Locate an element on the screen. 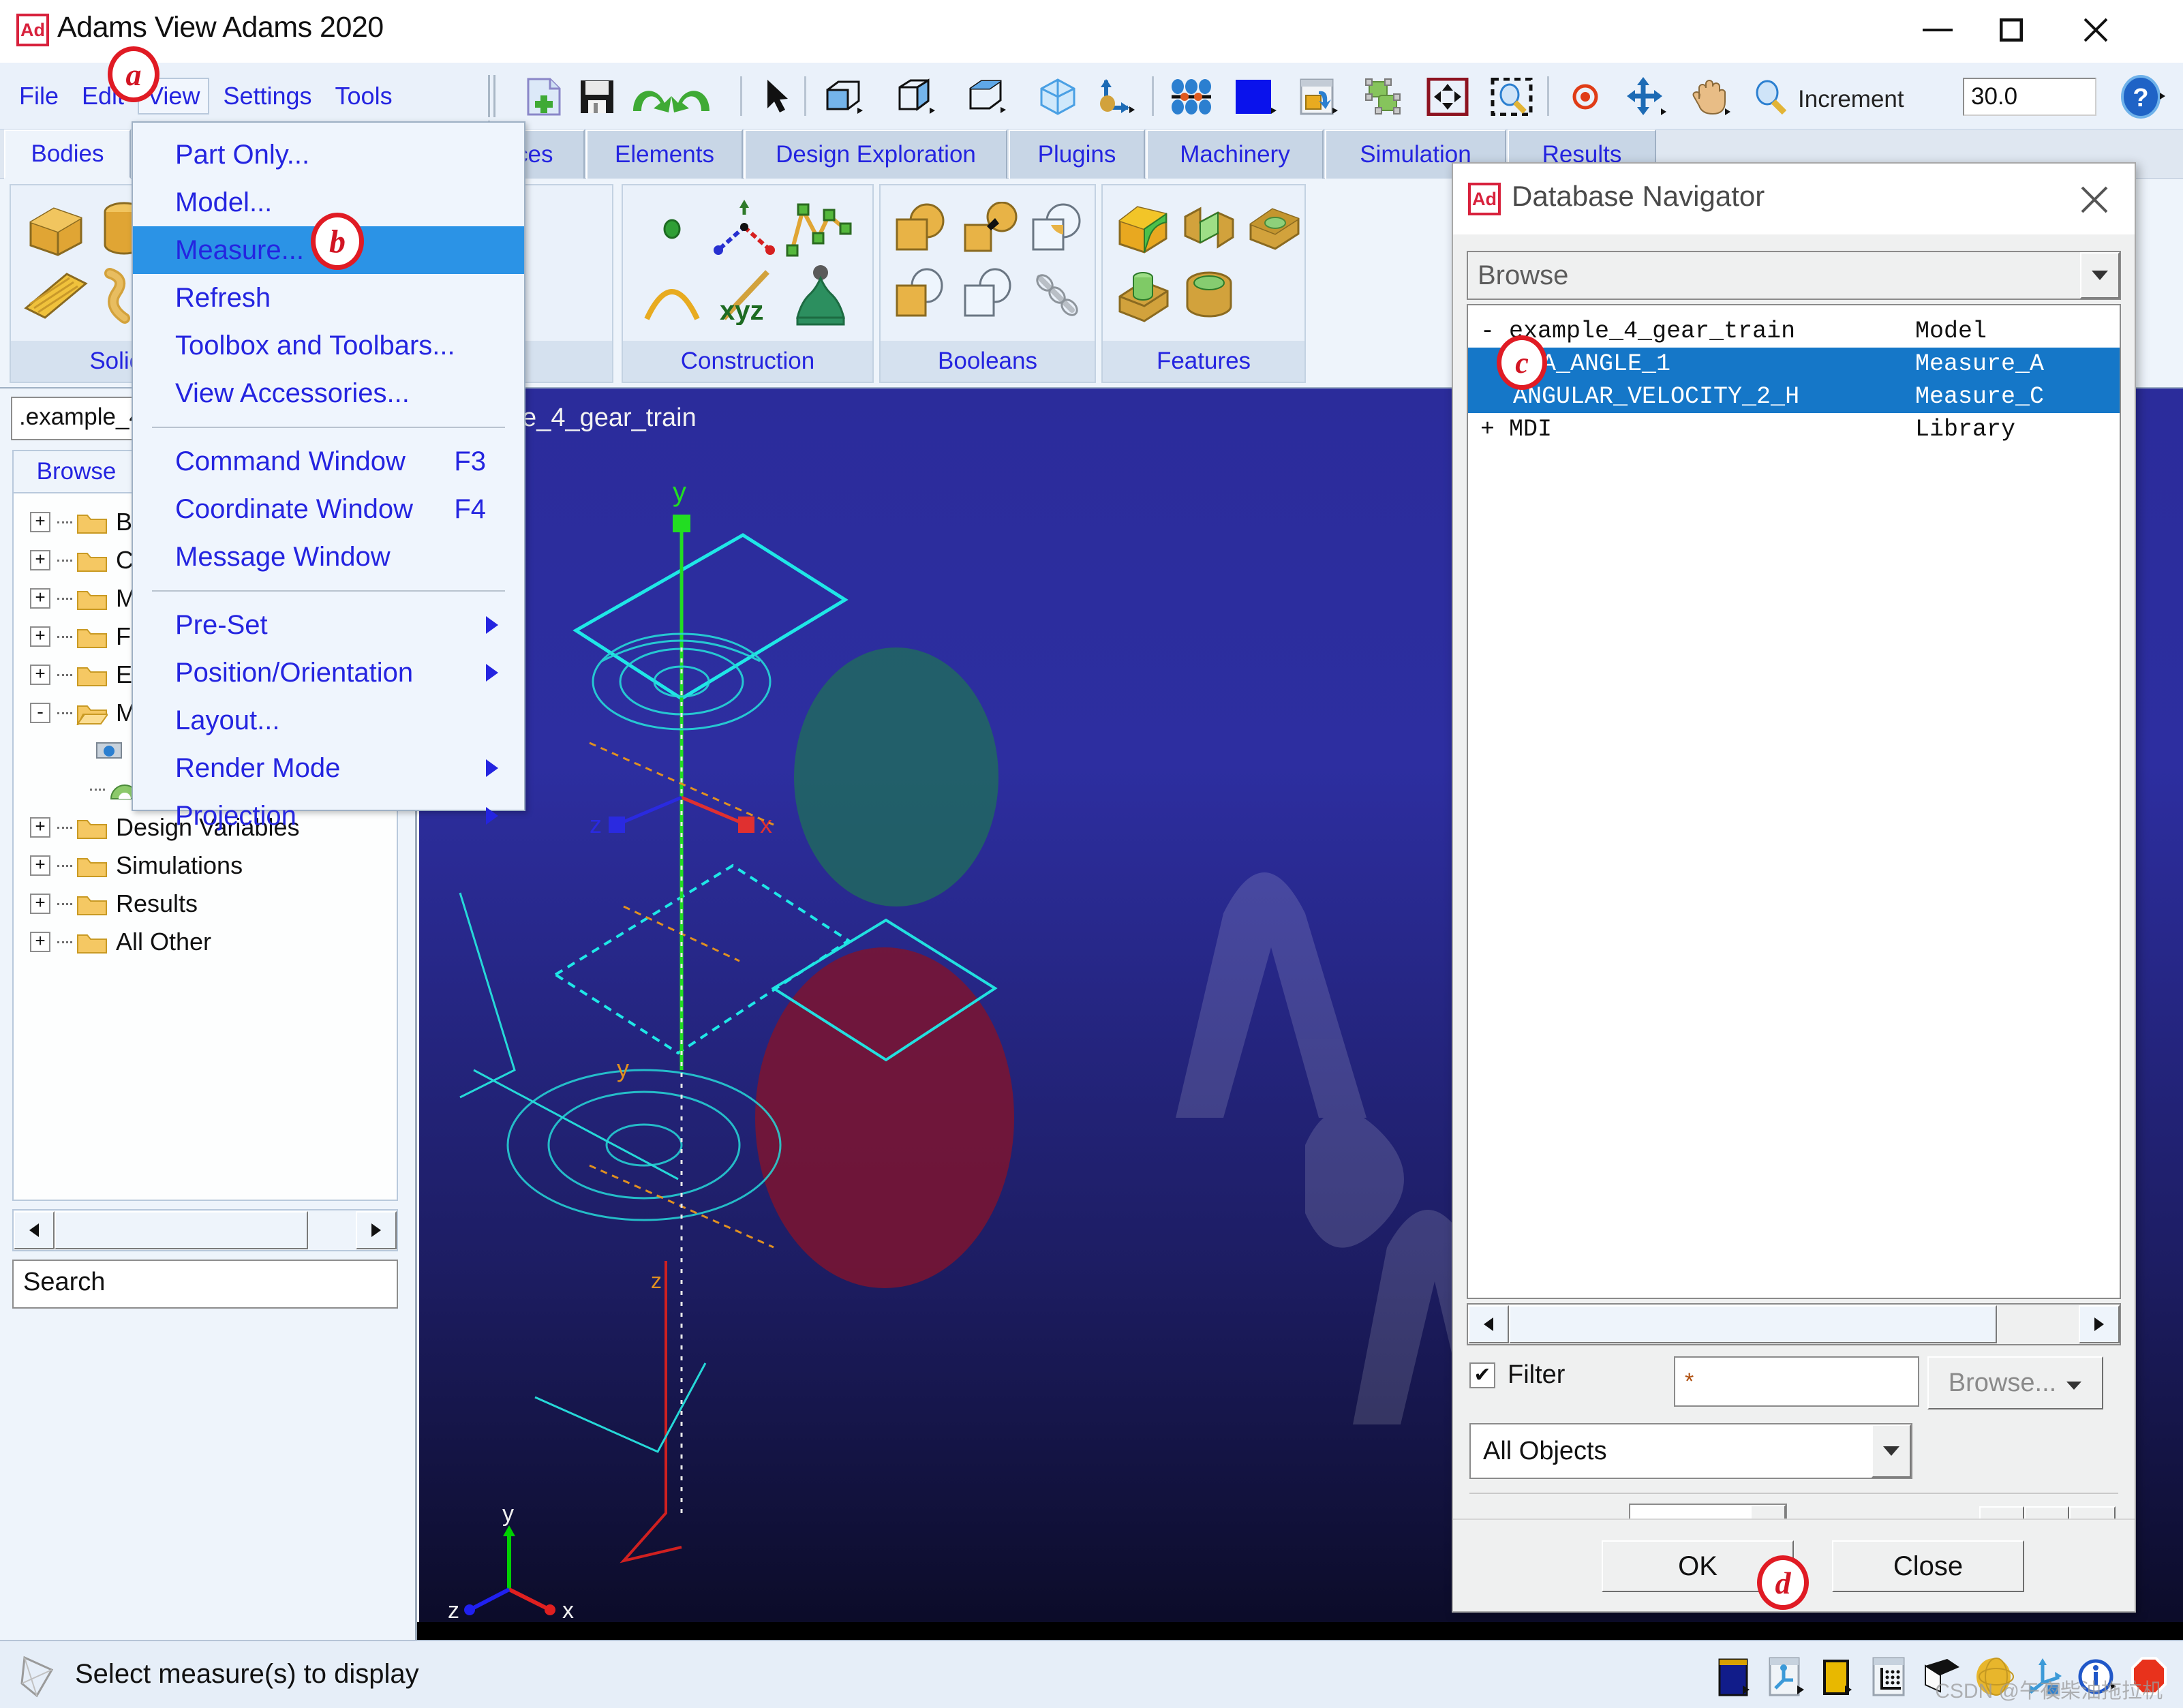 This screenshot has height=1708, width=2183. merge-icon is located at coordinates (990, 229).